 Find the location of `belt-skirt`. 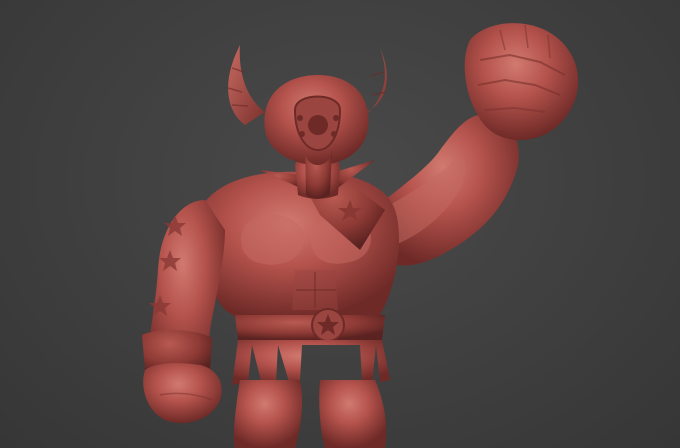

belt-skirt is located at coordinates (311, 346).